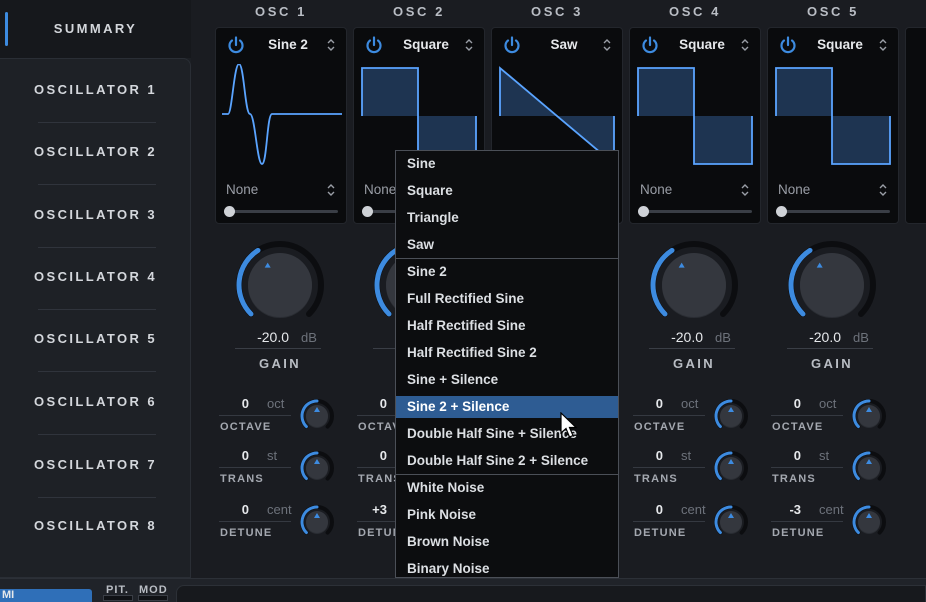 This screenshot has width=926, height=602. What do you see at coordinates (507, 218) in the screenshot?
I see `dropdown-option: Triangle` at bounding box center [507, 218].